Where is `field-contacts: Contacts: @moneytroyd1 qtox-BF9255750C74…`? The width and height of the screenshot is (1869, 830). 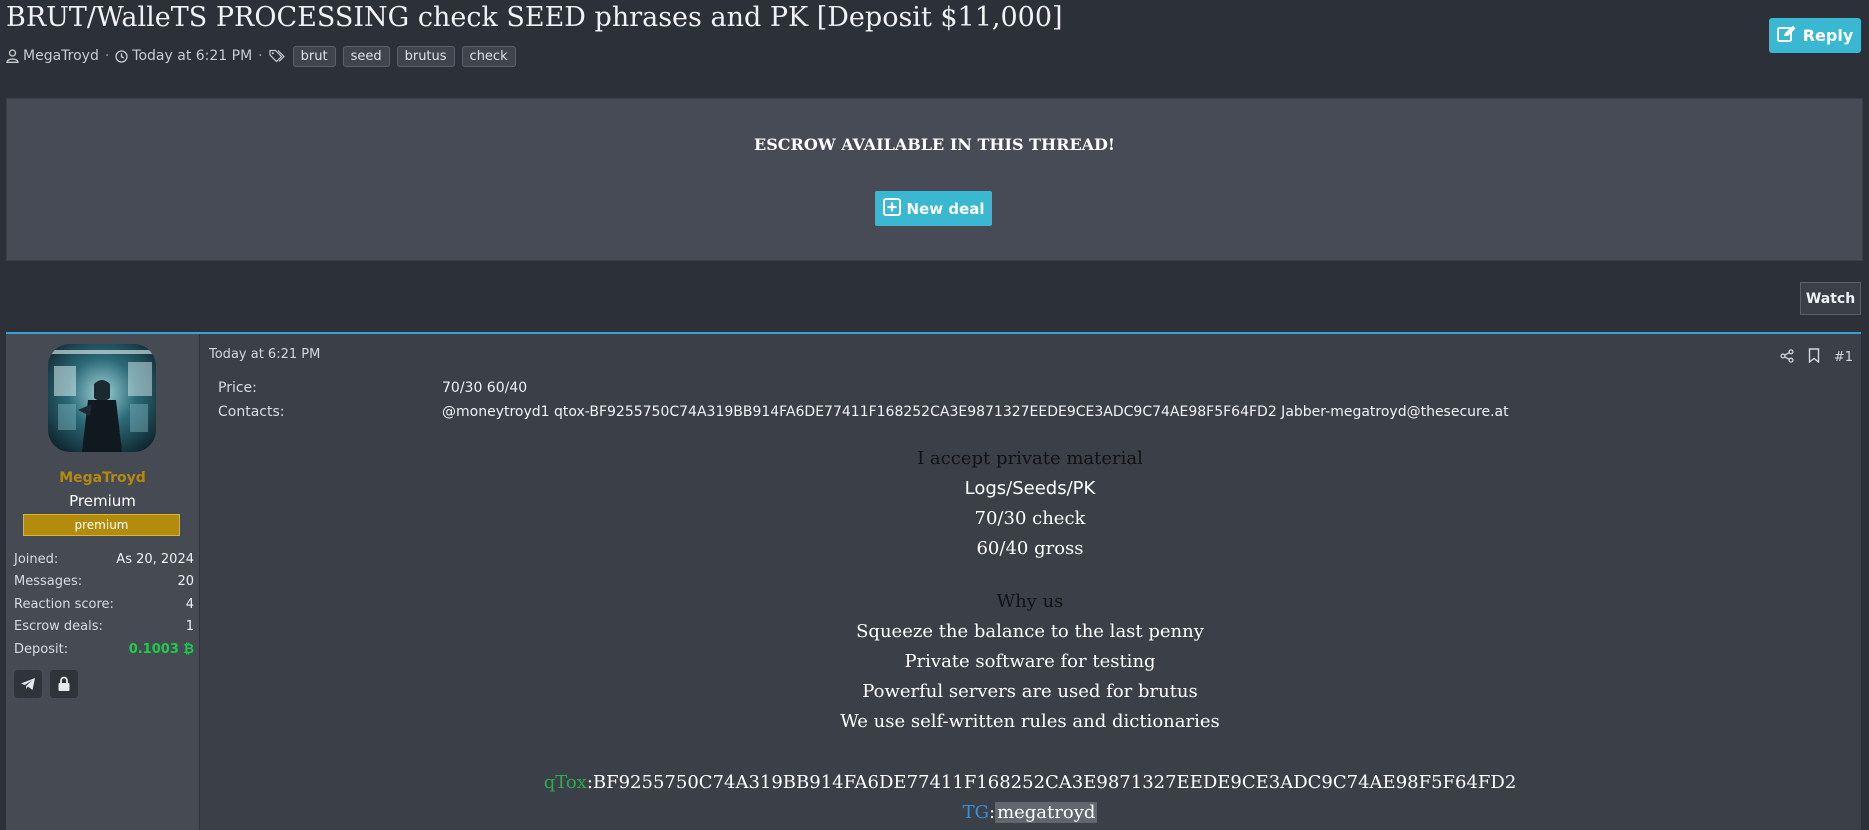 field-contacts: Contacts: @moneytroyd1 qtox-BF9255750C74… is located at coordinates (863, 412).